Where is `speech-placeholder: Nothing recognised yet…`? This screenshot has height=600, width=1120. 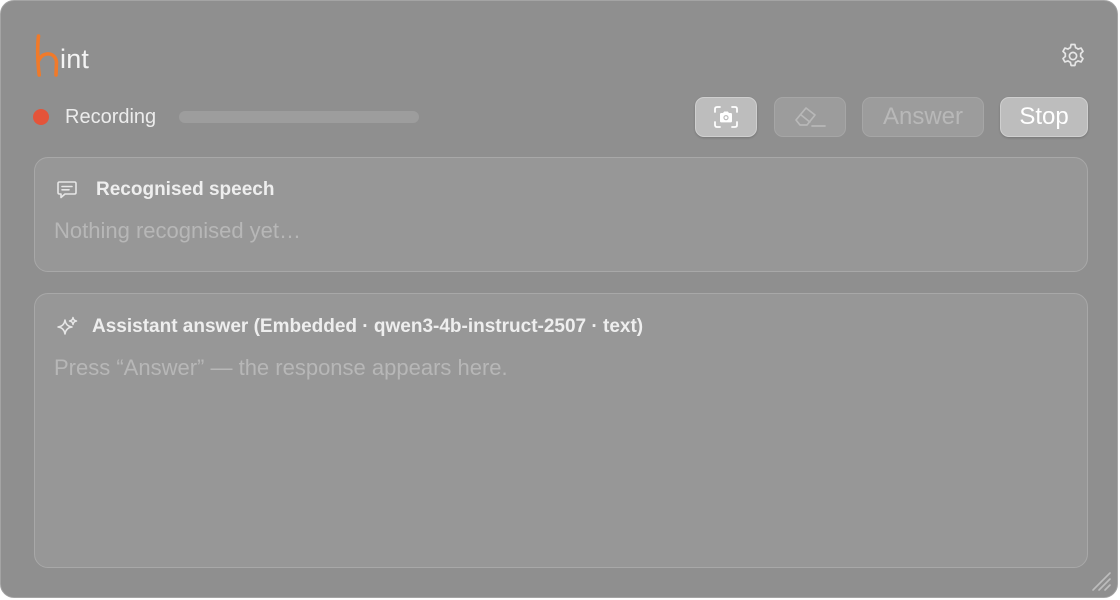
speech-placeholder: Nothing recognised yet… is located at coordinates (178, 230).